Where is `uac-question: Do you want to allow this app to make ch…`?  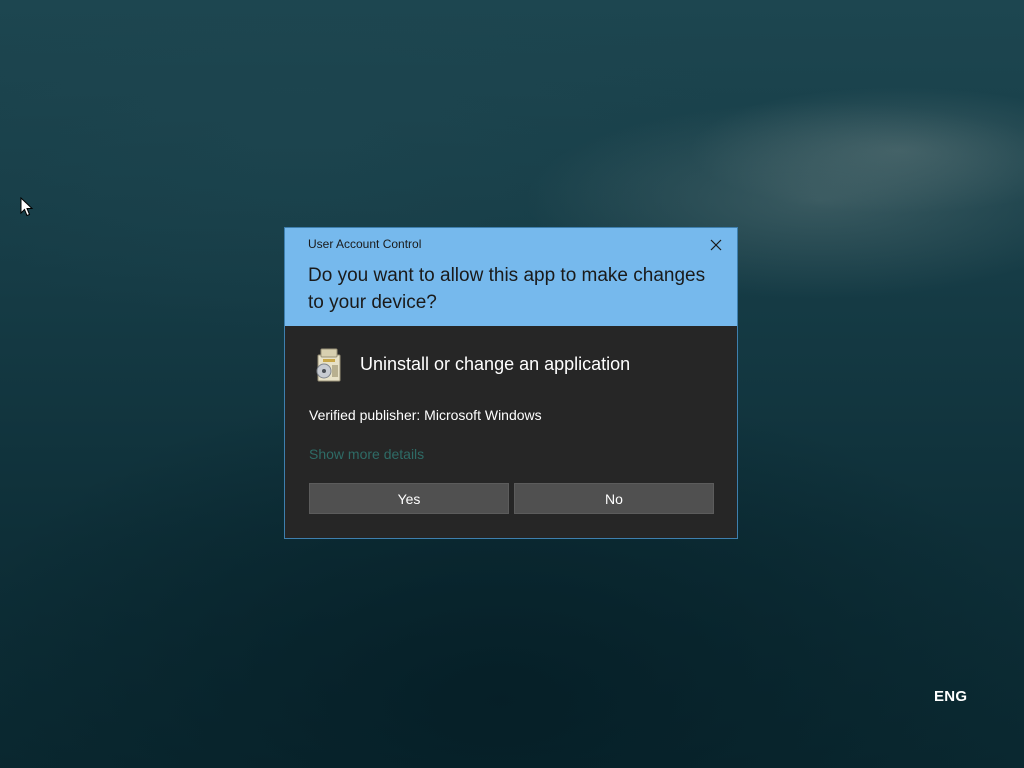
uac-question: Do you want to allow this app to make ch… is located at coordinates (507, 289).